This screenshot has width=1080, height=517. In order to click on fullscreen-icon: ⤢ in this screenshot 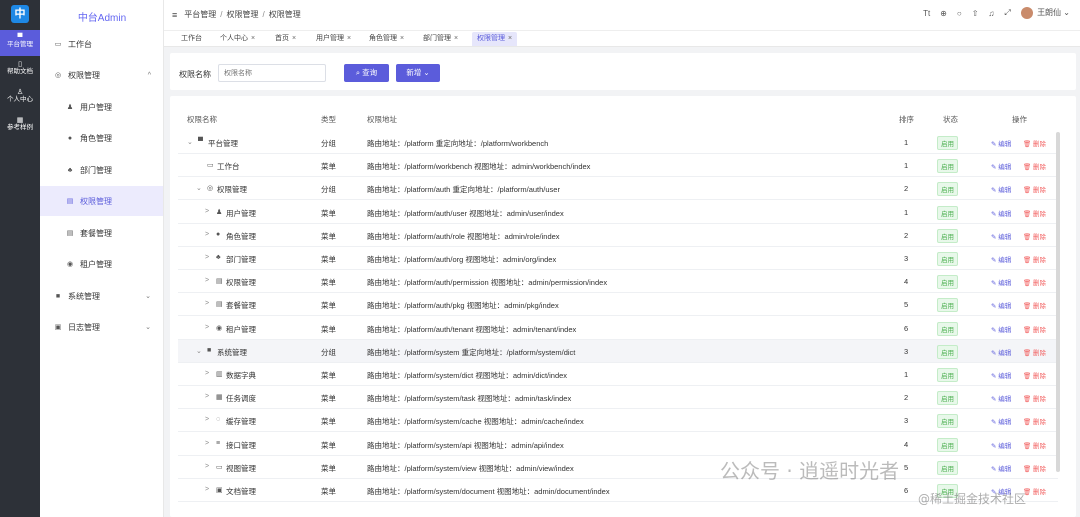, I will do `click(1007, 13)`.